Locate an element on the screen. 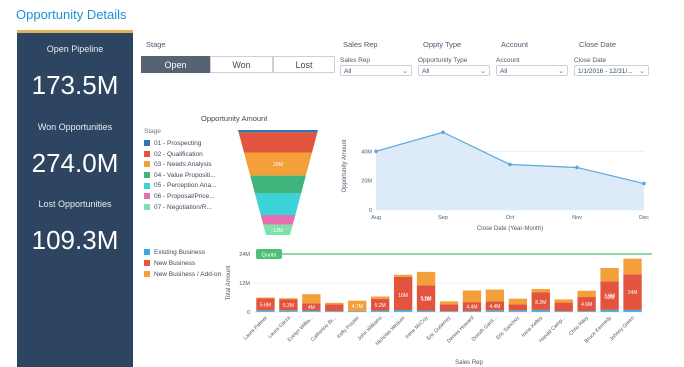 The image size is (684, 367). kpi-label: Lost Opportunities is located at coordinates (75, 204).